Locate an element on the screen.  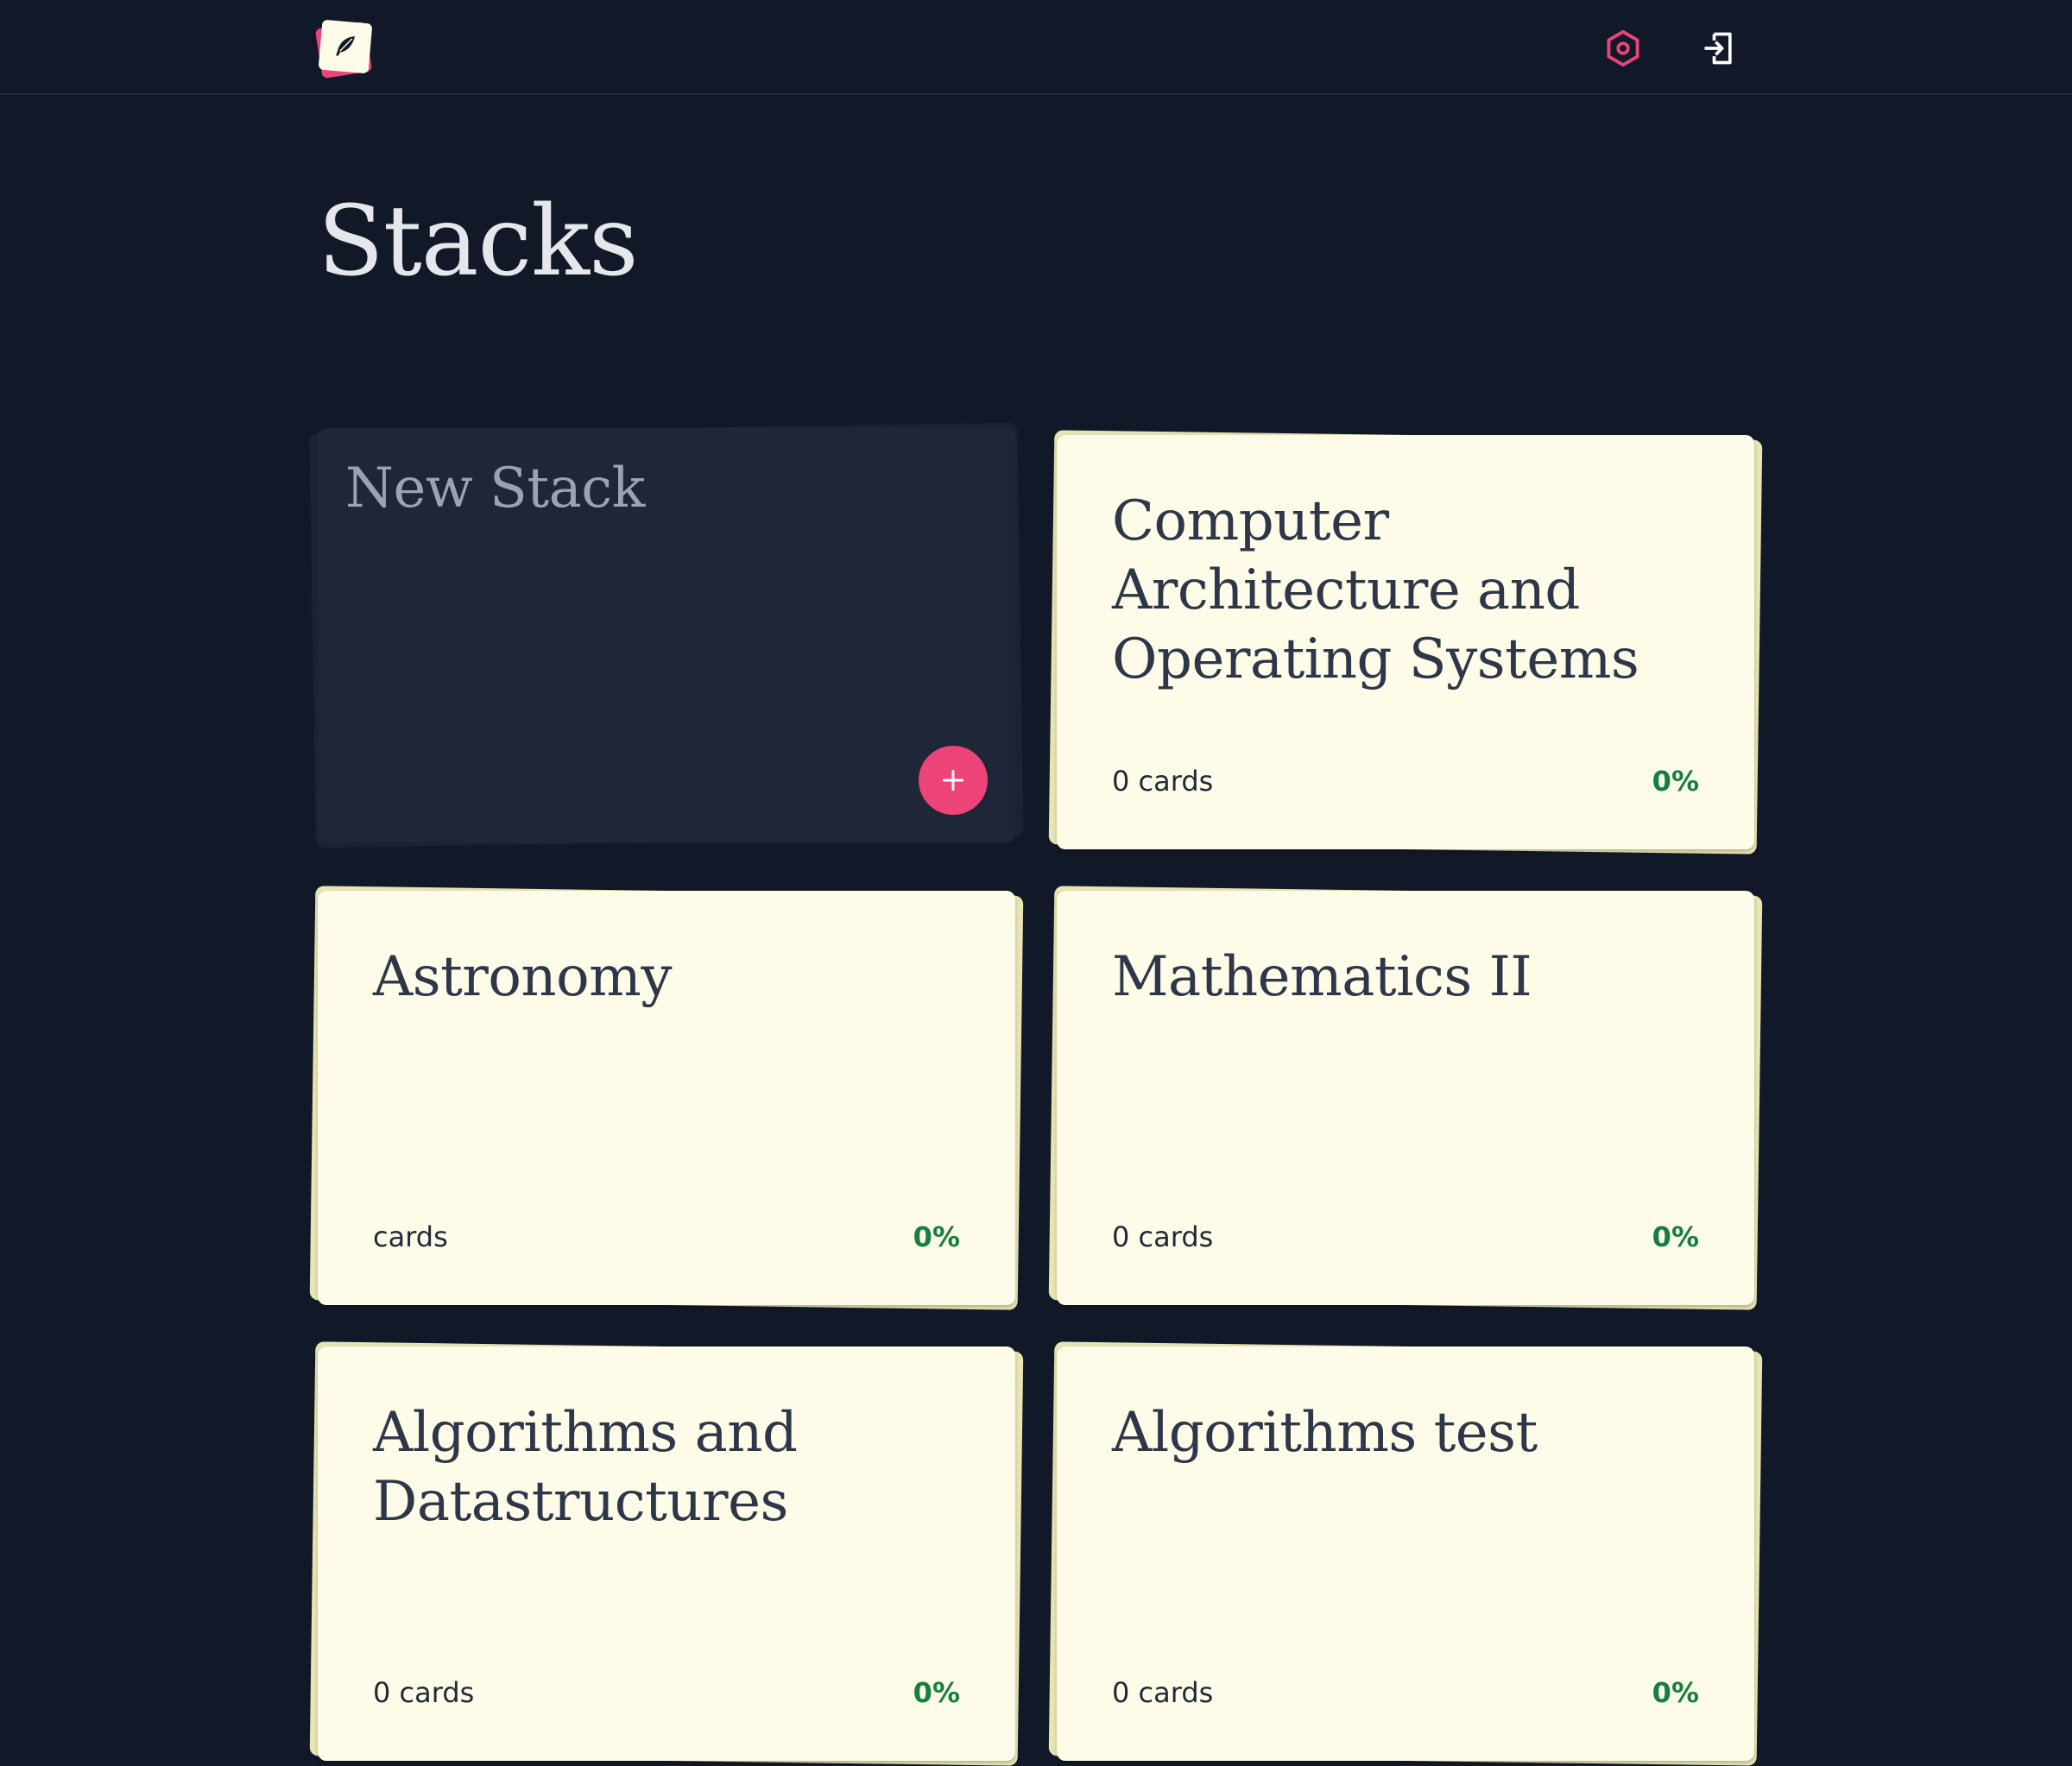
logo-front-card is located at coordinates (345, 46).